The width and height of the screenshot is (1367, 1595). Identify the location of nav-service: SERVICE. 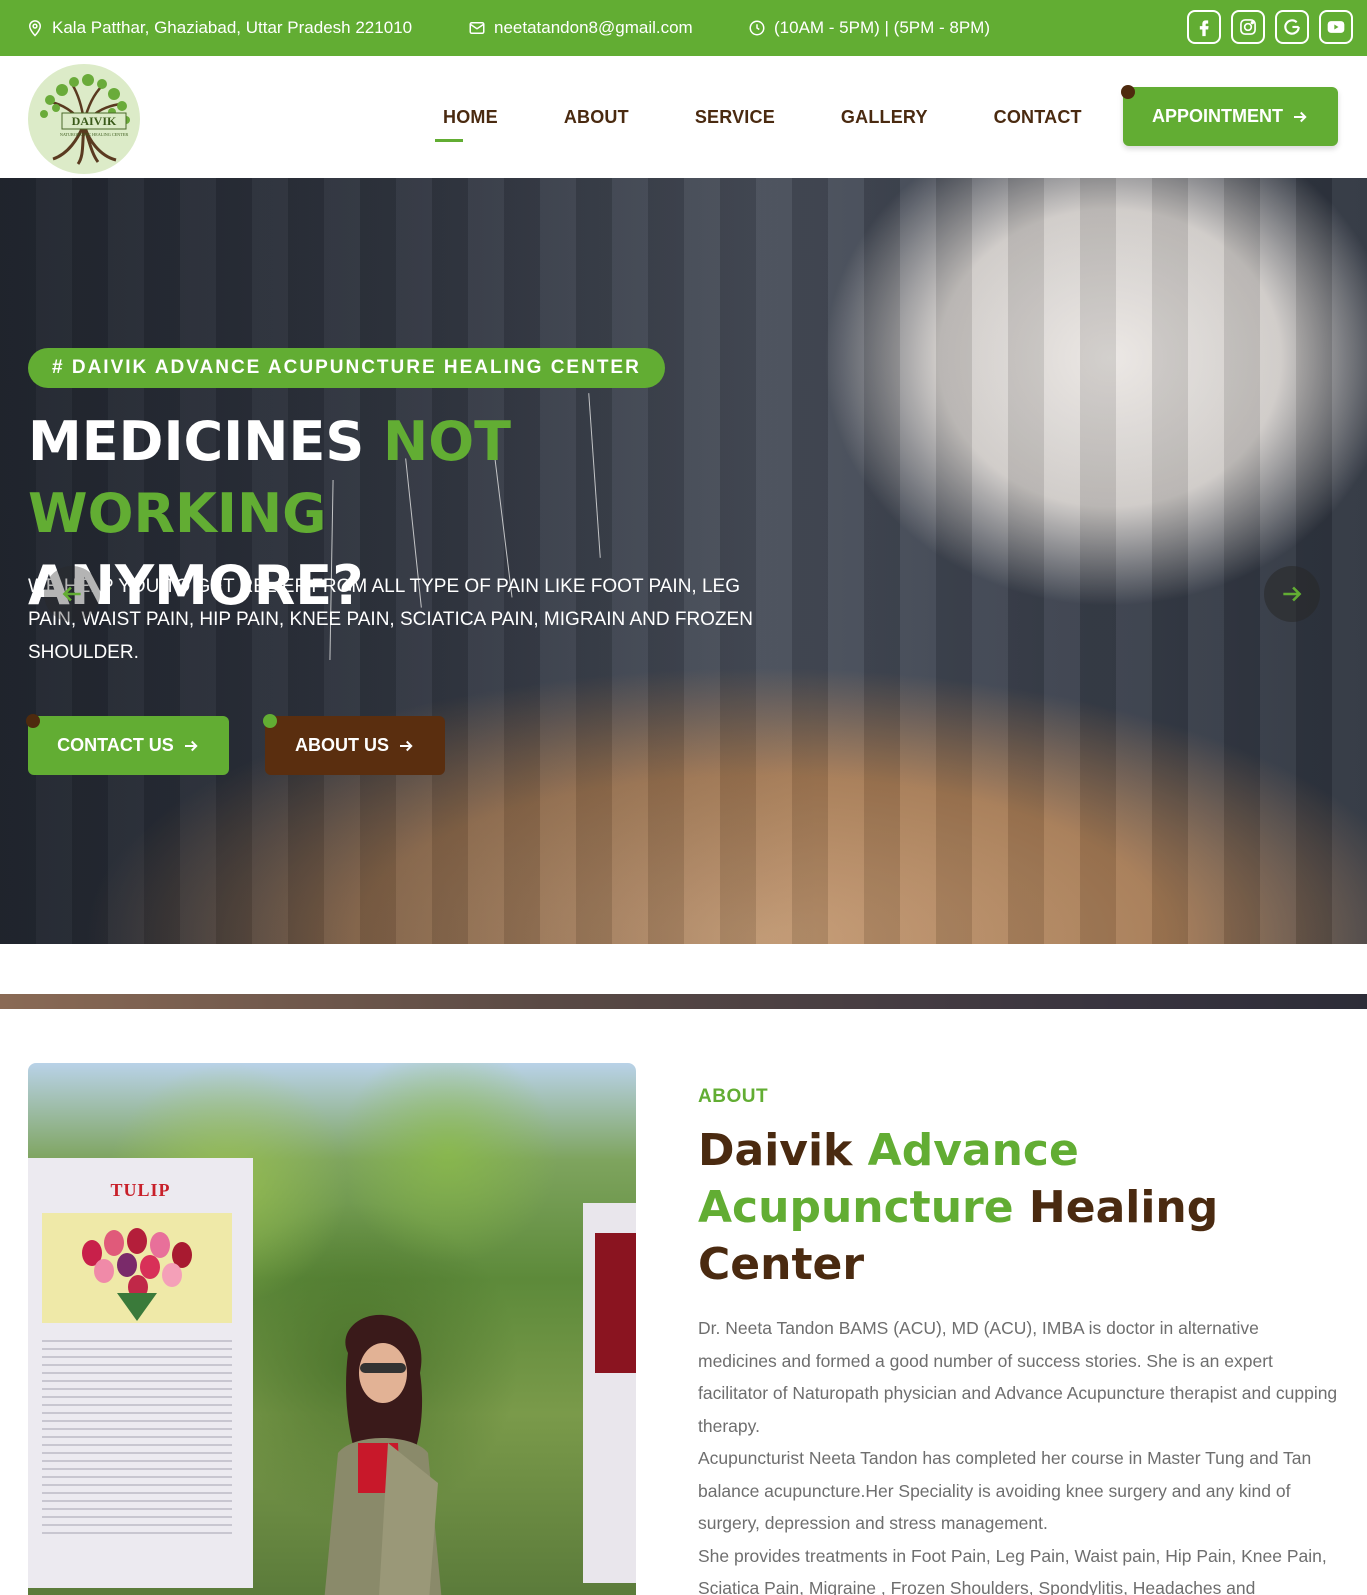
(735, 117).